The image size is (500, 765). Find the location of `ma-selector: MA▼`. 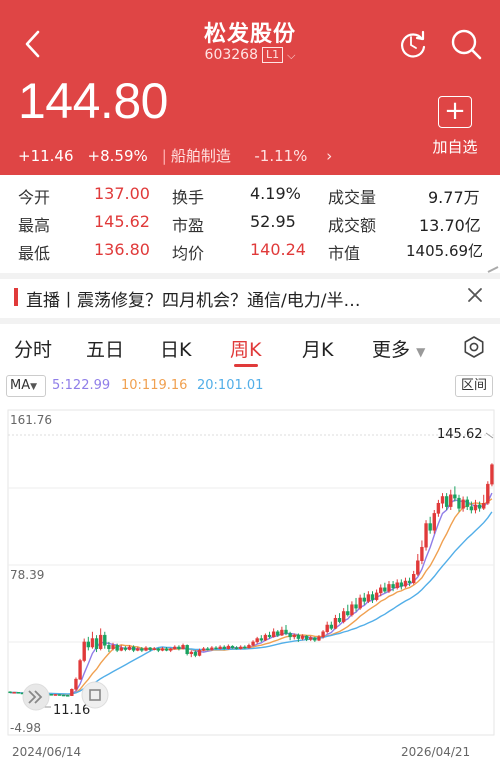

ma-selector: MA▼ is located at coordinates (26, 386).